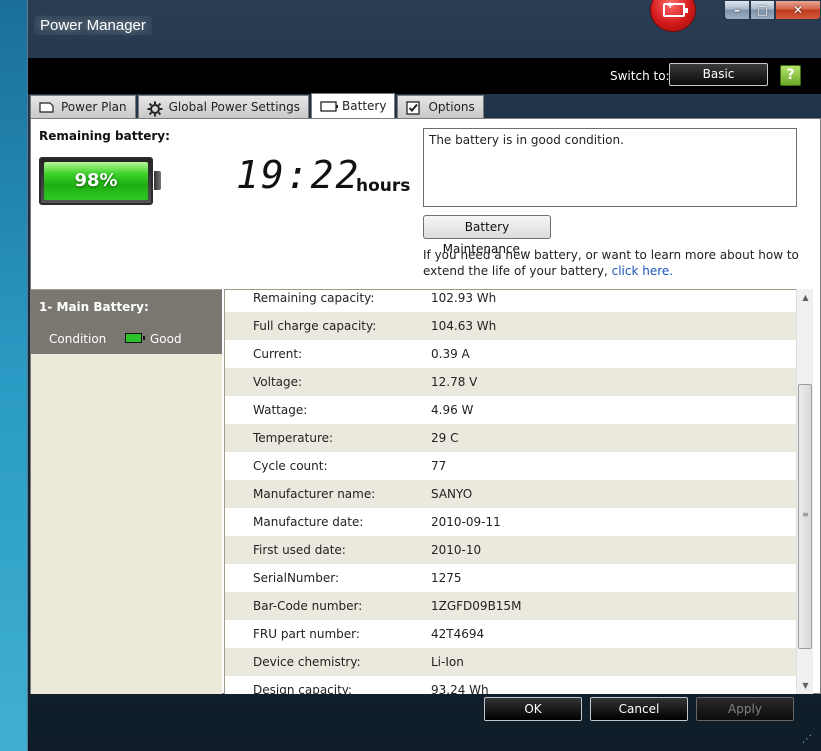 The width and height of the screenshot is (821, 751). Describe the element at coordinates (299, 550) in the screenshot. I see `detail-label: First used date:` at that location.